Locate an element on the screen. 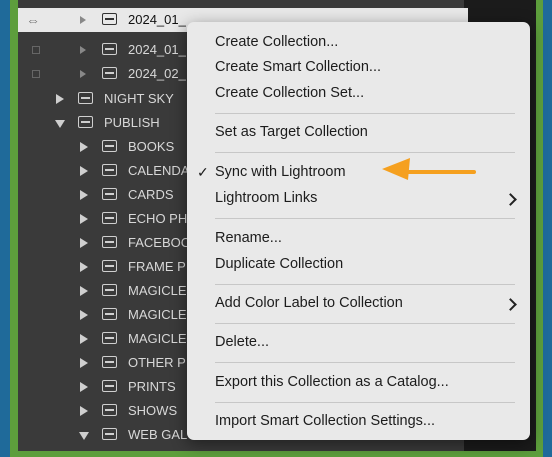 This screenshot has width=552, height=457. menu-item-duplicate-collection: Duplicate Collection is located at coordinates (279, 264).